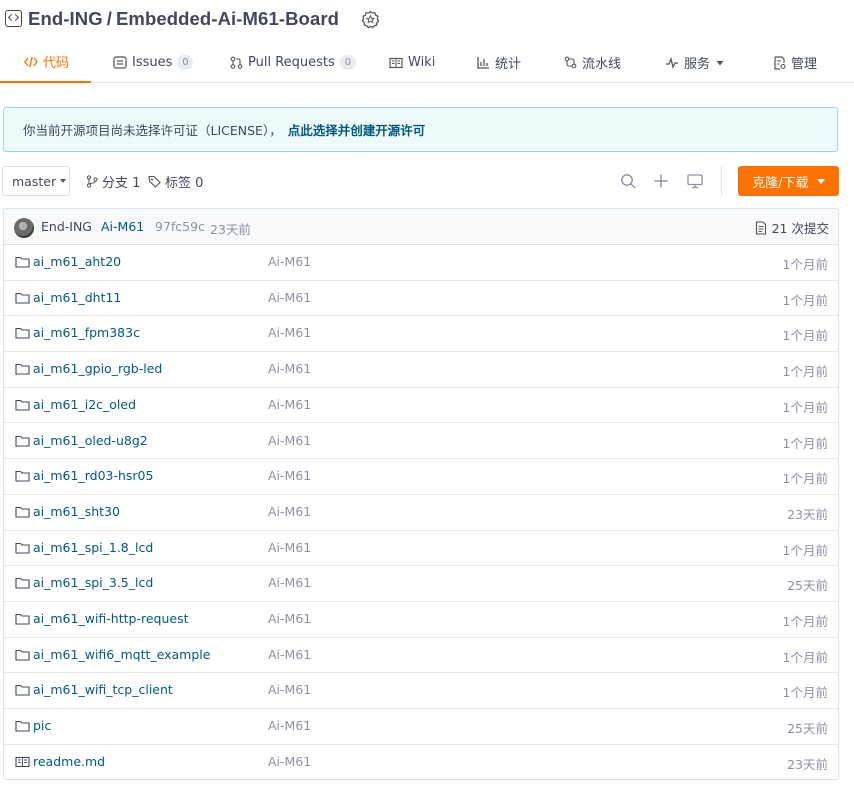  I want to click on file-name-link: ai_m61_fpm383c, so click(86, 332).